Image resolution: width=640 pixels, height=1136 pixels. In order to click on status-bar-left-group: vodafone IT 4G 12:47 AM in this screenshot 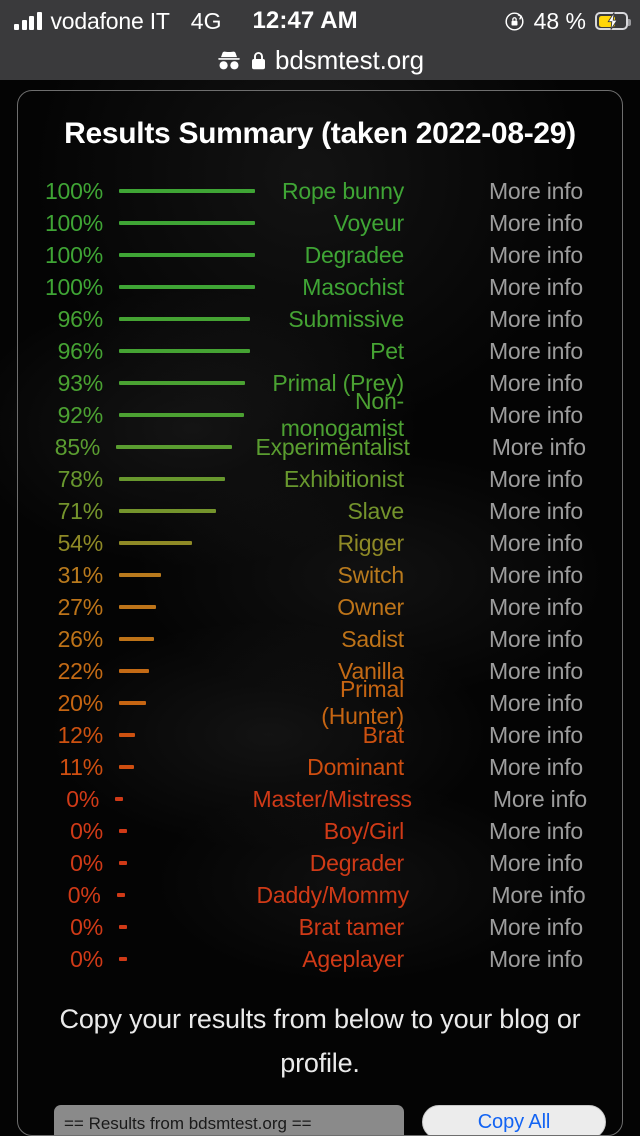, I will do `click(186, 21)`.